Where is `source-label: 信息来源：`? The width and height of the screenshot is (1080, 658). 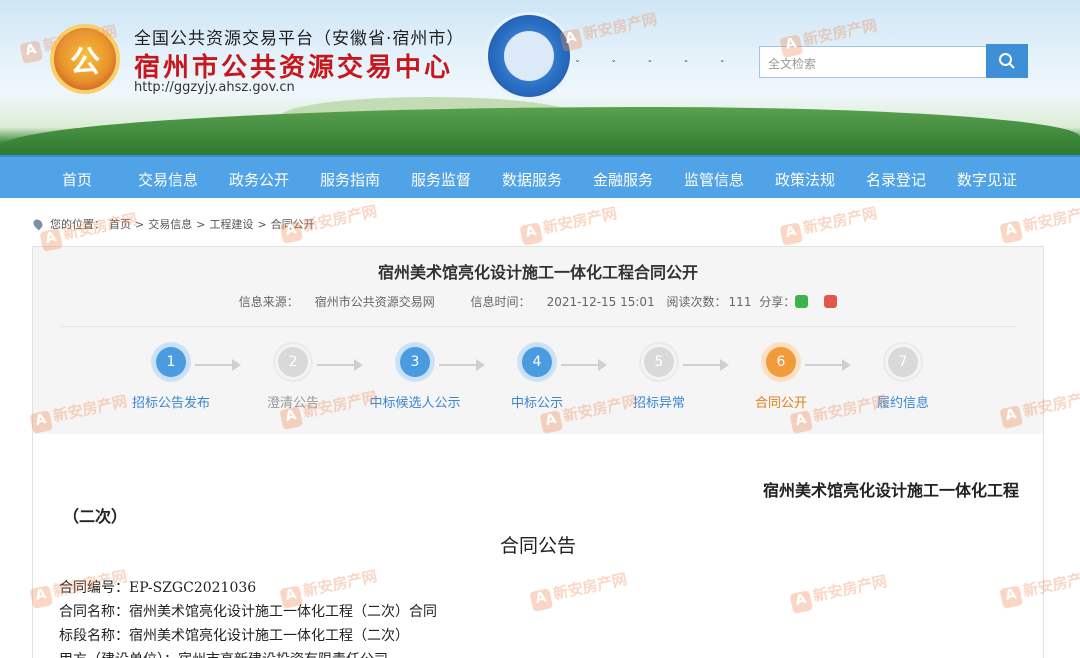
source-label: 信息来源： is located at coordinates (268, 302).